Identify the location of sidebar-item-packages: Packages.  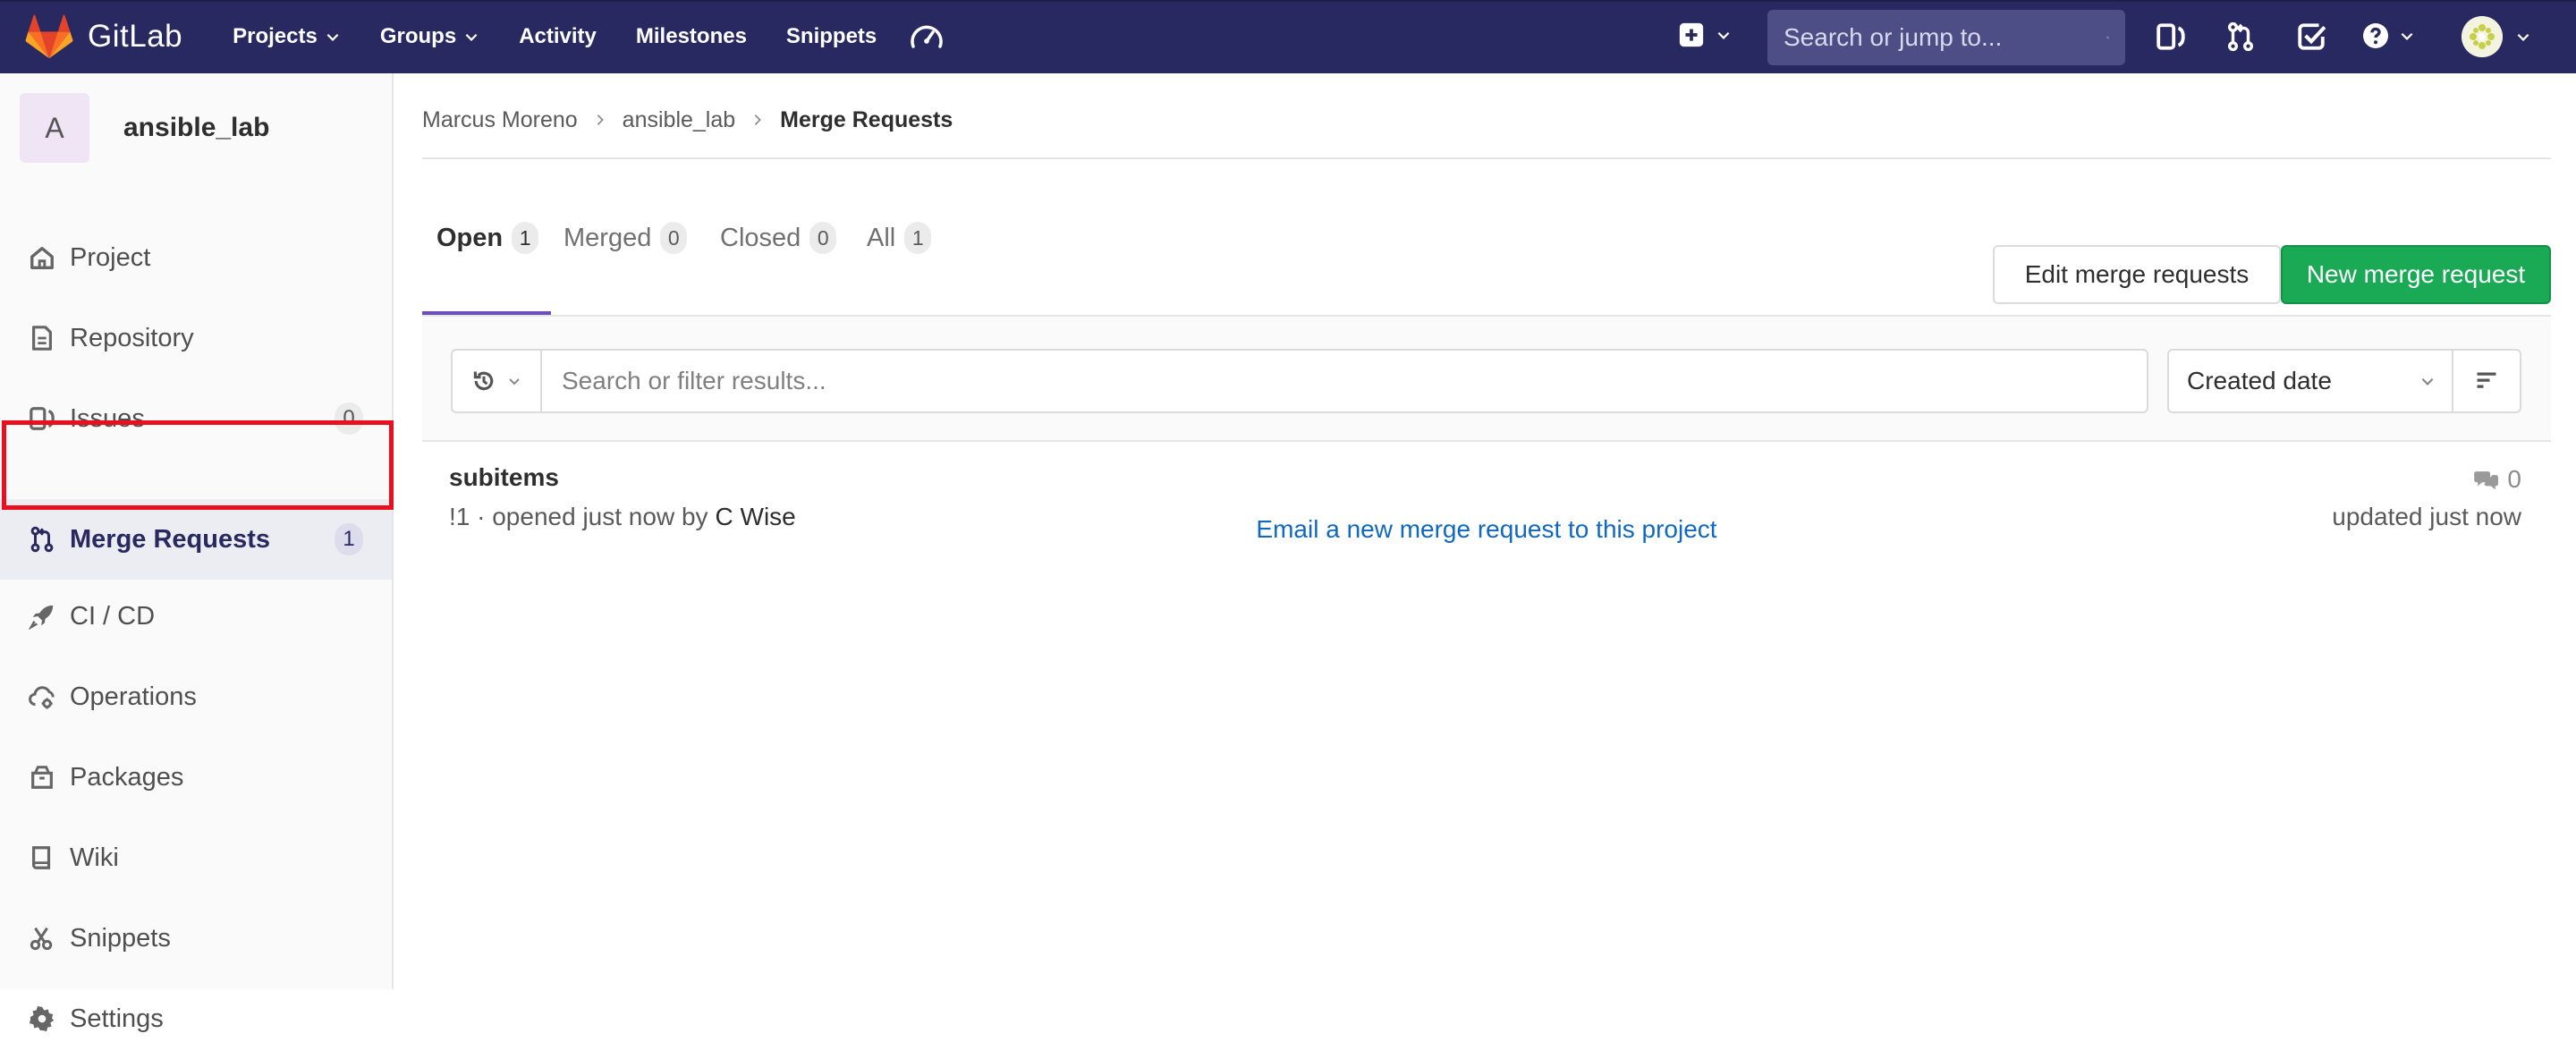
(196, 777).